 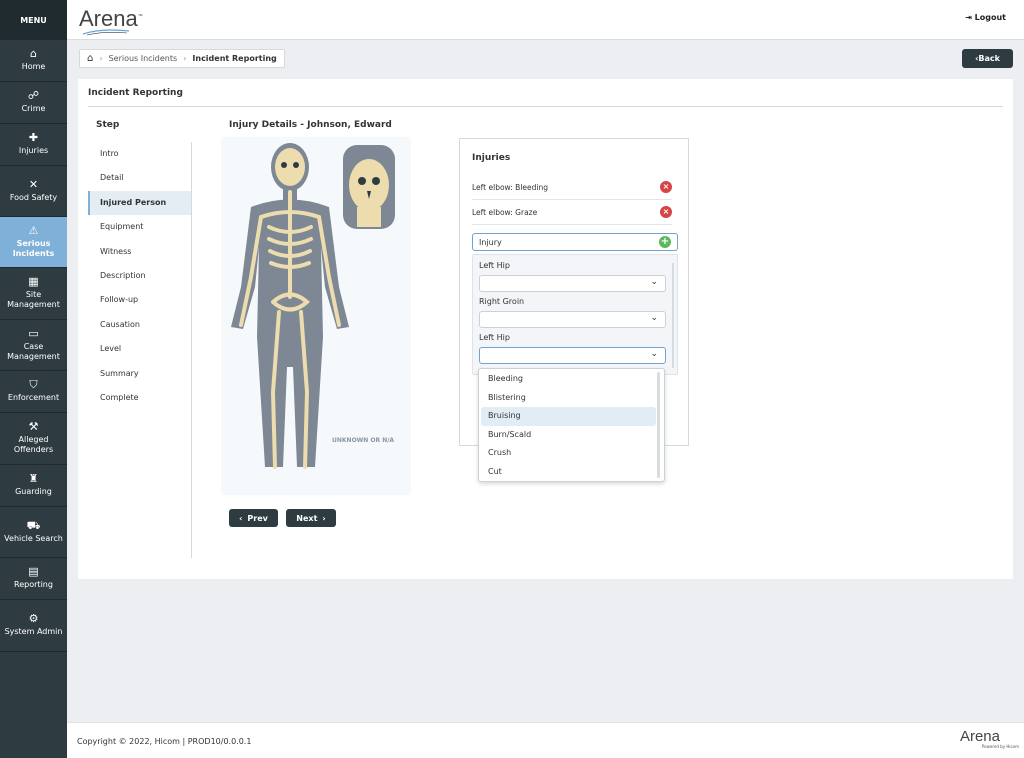 What do you see at coordinates (33, 491) in the screenshot?
I see `sidebar-item-label: Guarding` at bounding box center [33, 491].